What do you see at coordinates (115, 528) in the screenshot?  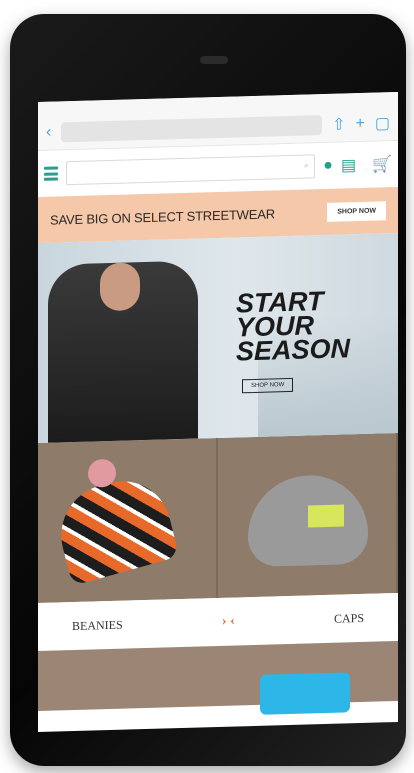 I see `beanie-image` at bounding box center [115, 528].